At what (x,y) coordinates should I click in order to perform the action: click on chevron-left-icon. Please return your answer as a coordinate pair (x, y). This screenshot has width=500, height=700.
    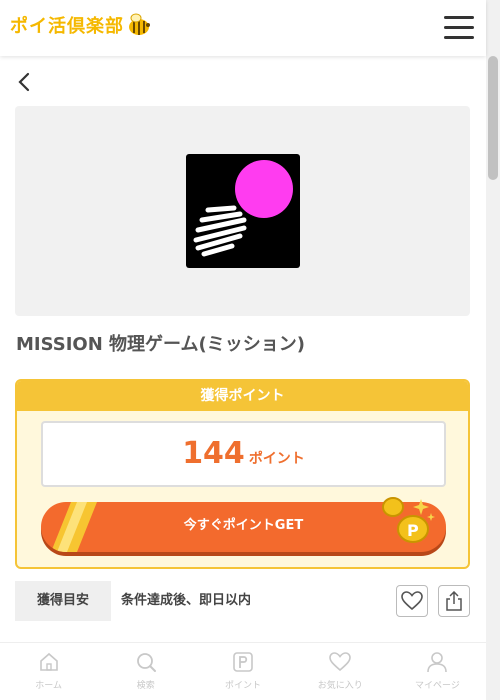
    Looking at the image, I should click on (24, 82).